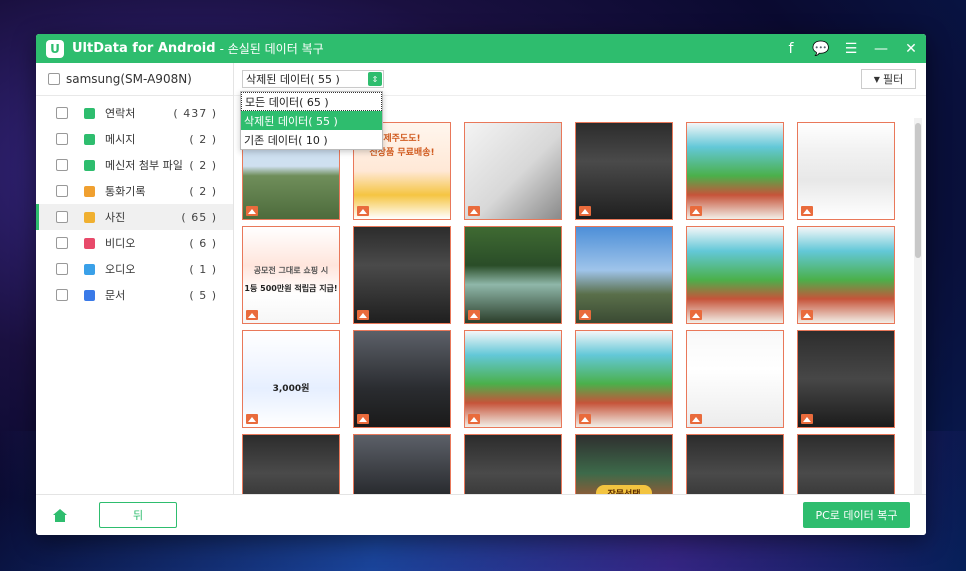 The image size is (966, 571). I want to click on device-row: samsung(SM-A908N), so click(134, 79).